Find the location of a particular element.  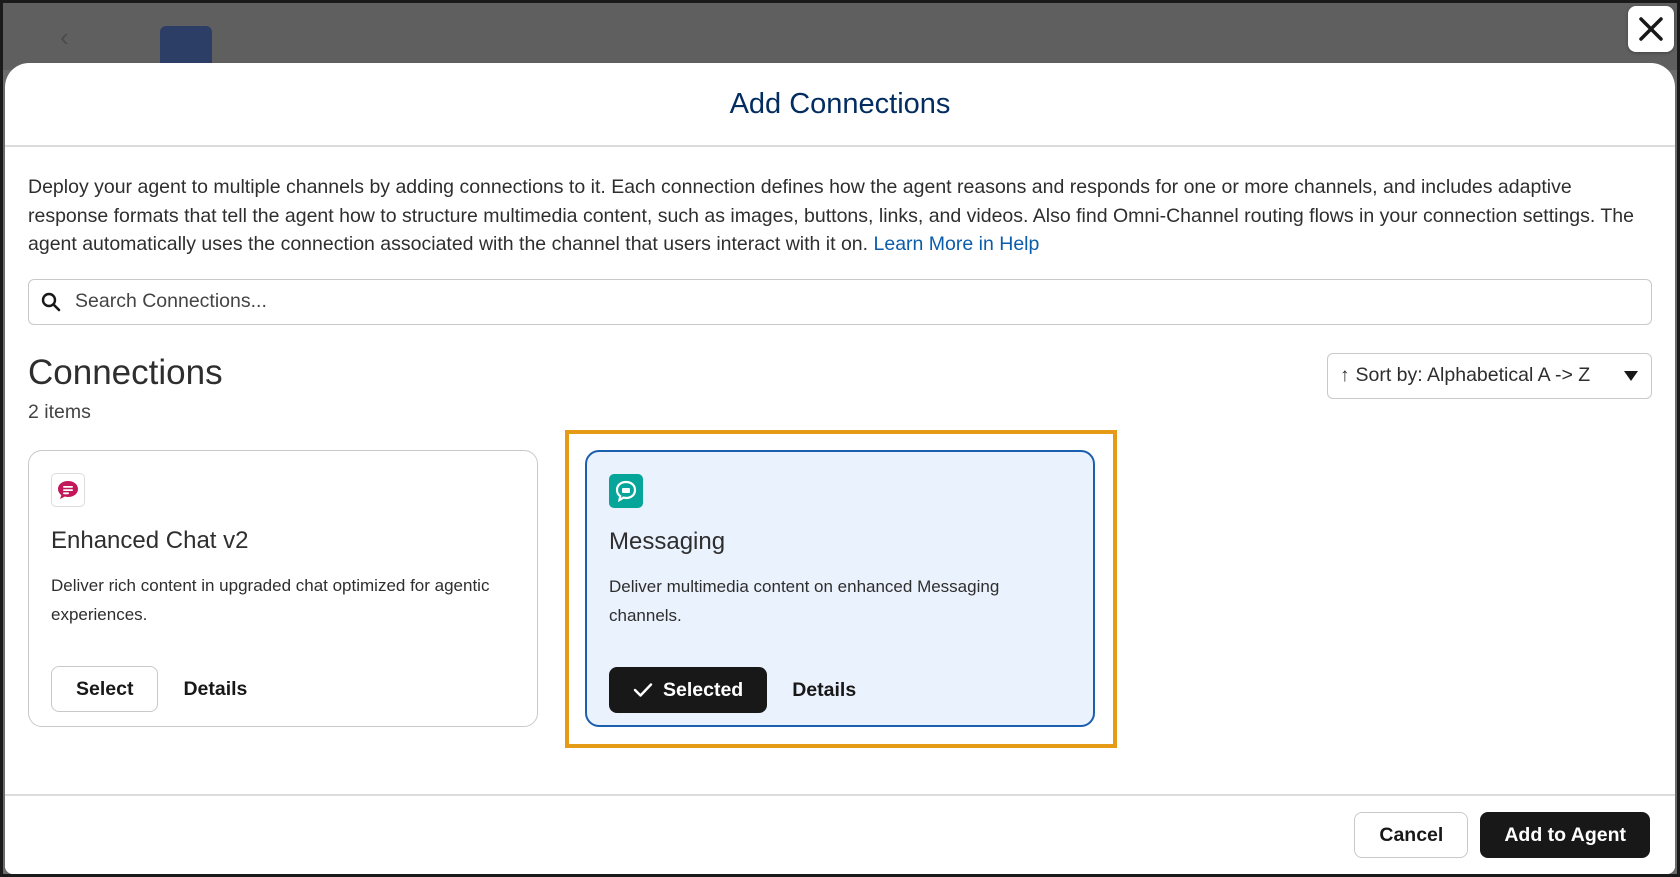

modal-header: Add Connections is located at coordinates (840, 105).